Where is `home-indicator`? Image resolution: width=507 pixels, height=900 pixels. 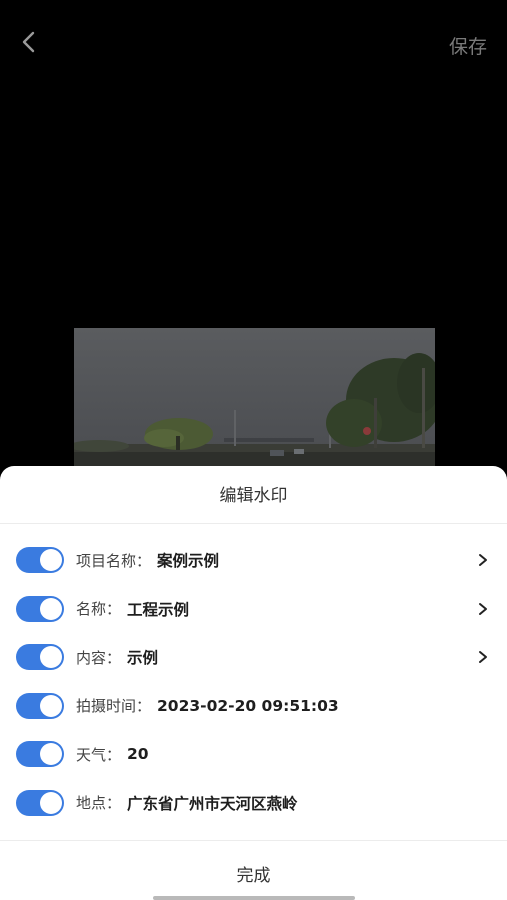 home-indicator is located at coordinates (254, 898).